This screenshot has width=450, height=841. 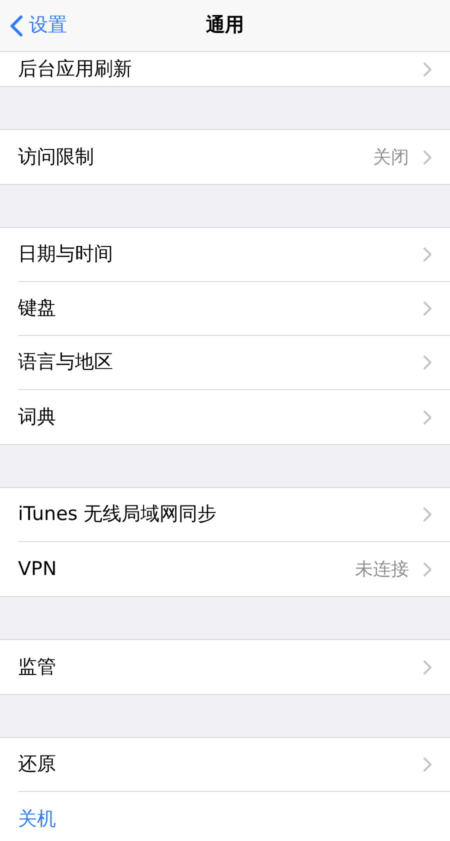 I want to click on row-value: 关闭, so click(x=391, y=158).